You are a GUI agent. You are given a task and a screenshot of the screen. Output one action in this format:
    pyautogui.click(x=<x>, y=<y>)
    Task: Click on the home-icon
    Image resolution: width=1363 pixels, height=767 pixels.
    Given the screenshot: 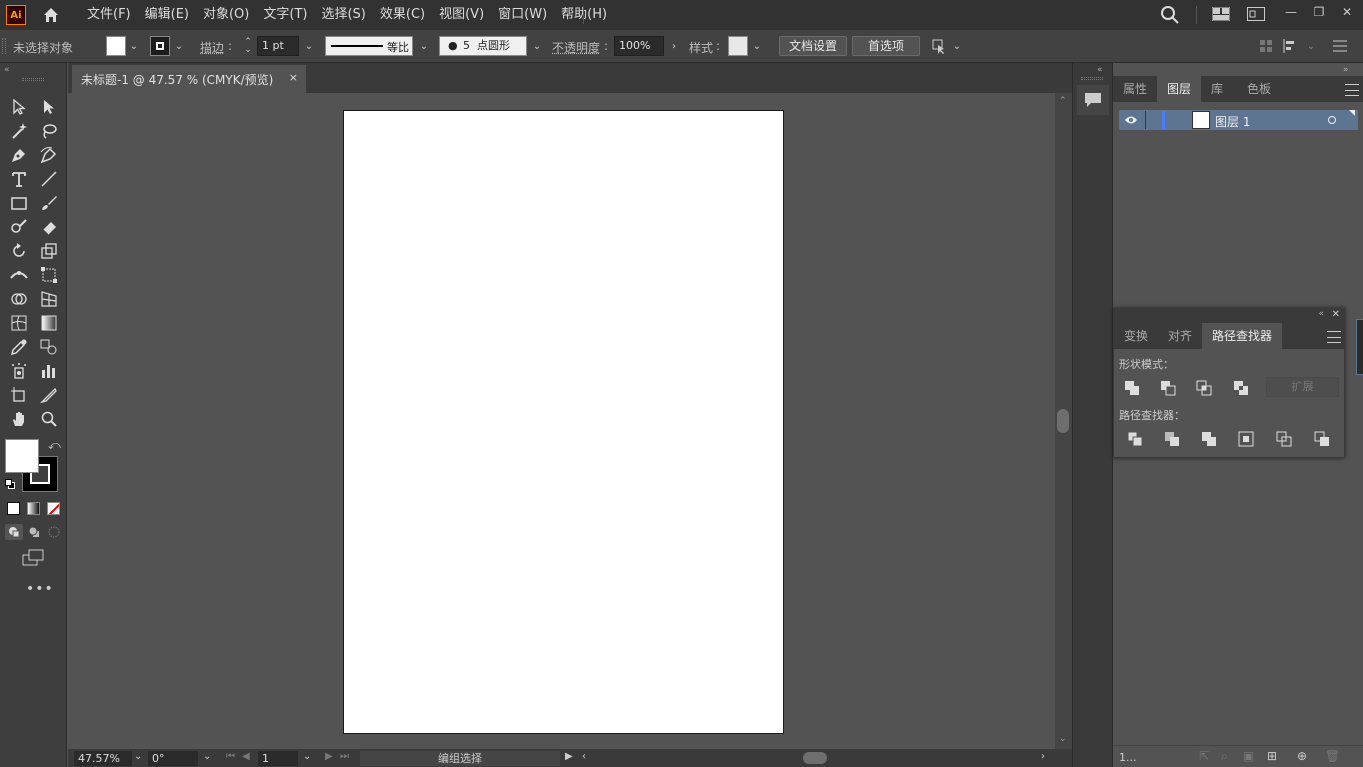 What is the action you would take?
    pyautogui.click(x=51, y=15)
    